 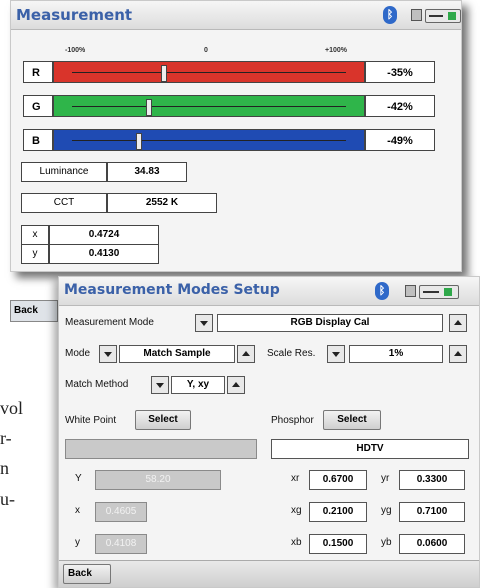 I want to click on measurement-titlebar: Measurement ᛒ, so click(x=236, y=15).